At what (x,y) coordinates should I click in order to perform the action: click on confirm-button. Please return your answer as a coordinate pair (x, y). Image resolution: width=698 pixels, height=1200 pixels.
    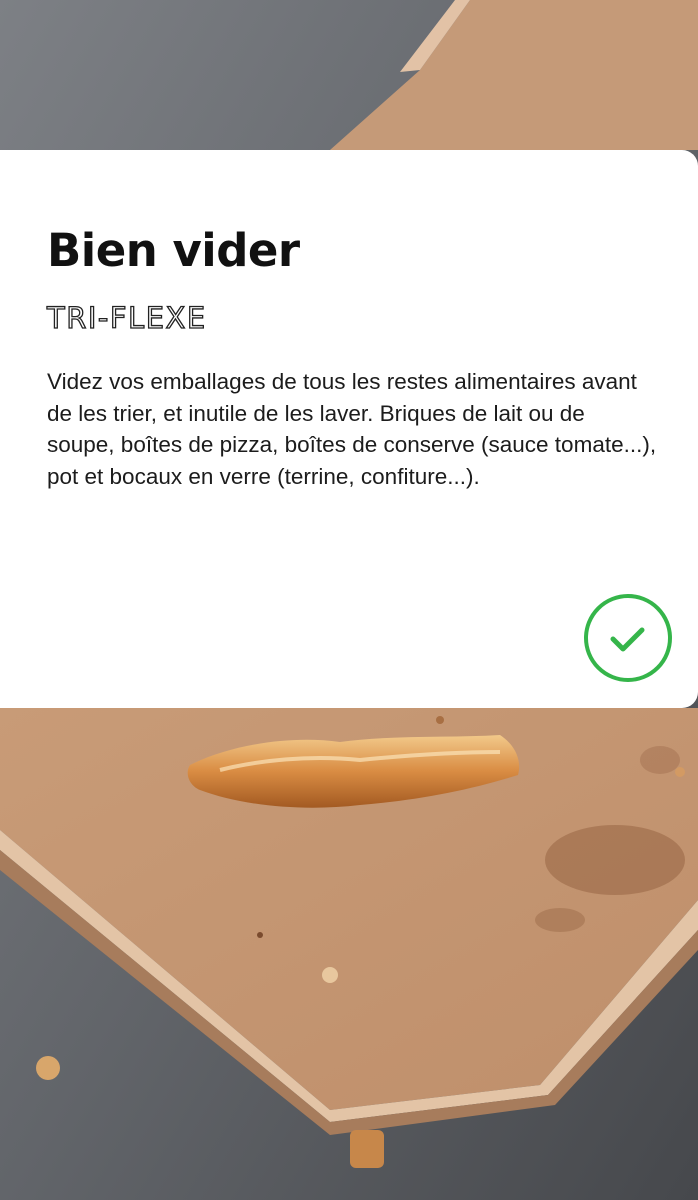
    Looking at the image, I should click on (628, 638).